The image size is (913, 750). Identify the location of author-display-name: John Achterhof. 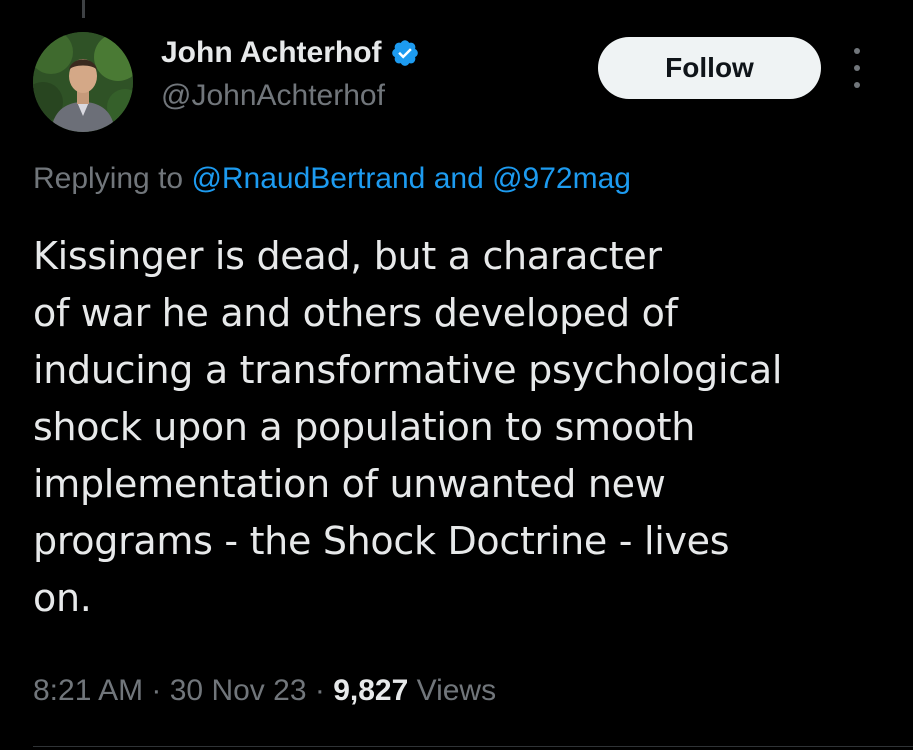
(271, 53).